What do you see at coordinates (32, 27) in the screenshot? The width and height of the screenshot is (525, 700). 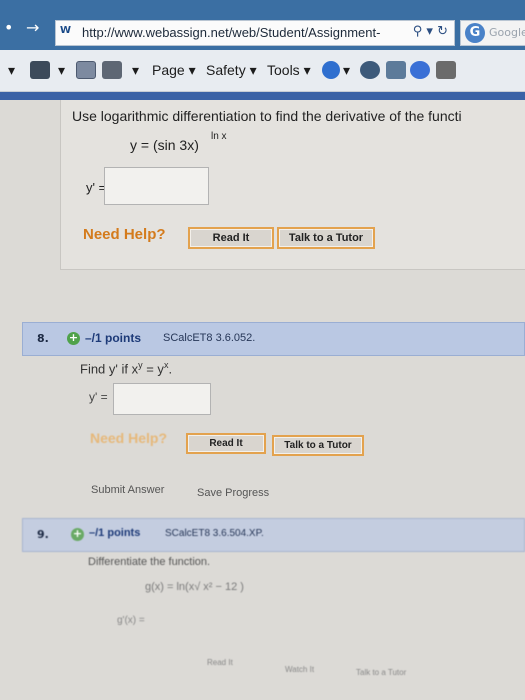 I see `forward-arrow-icon: →` at bounding box center [32, 27].